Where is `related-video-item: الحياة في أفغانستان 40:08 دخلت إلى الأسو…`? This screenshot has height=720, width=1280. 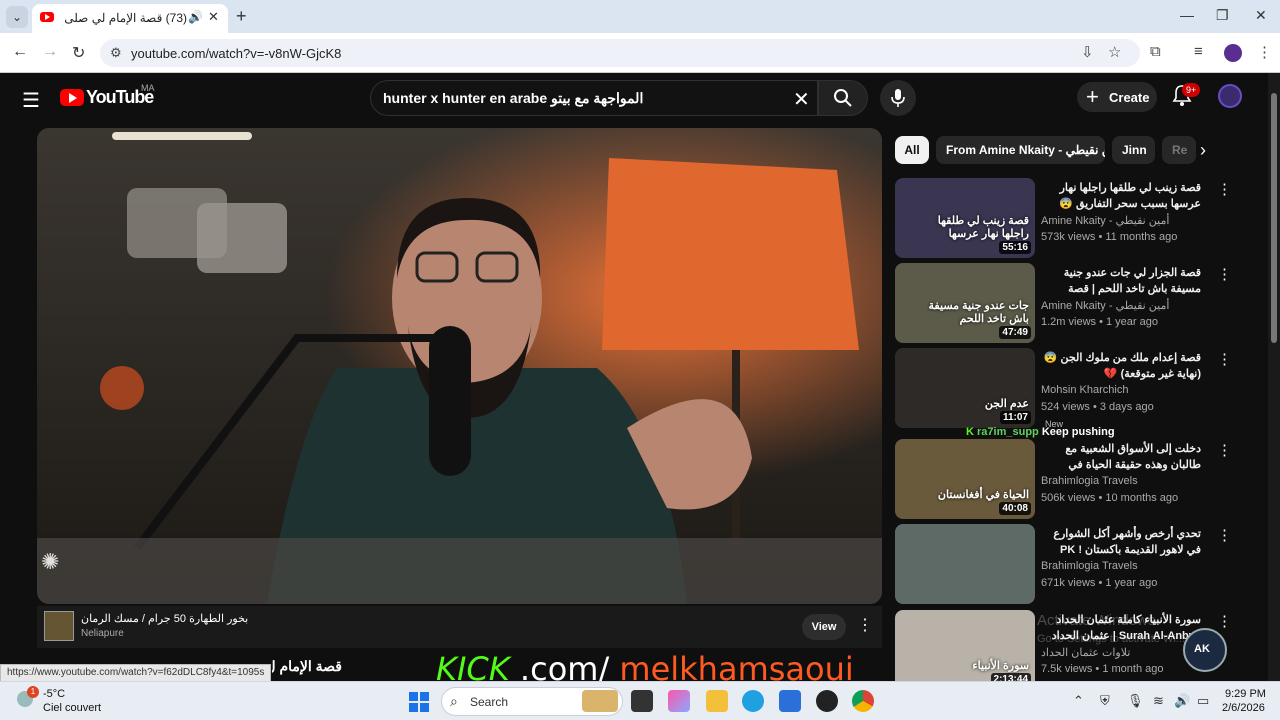 related-video-item: الحياة في أفغانستان 40:08 دخلت إلى الأسو… is located at coordinates (1075, 480).